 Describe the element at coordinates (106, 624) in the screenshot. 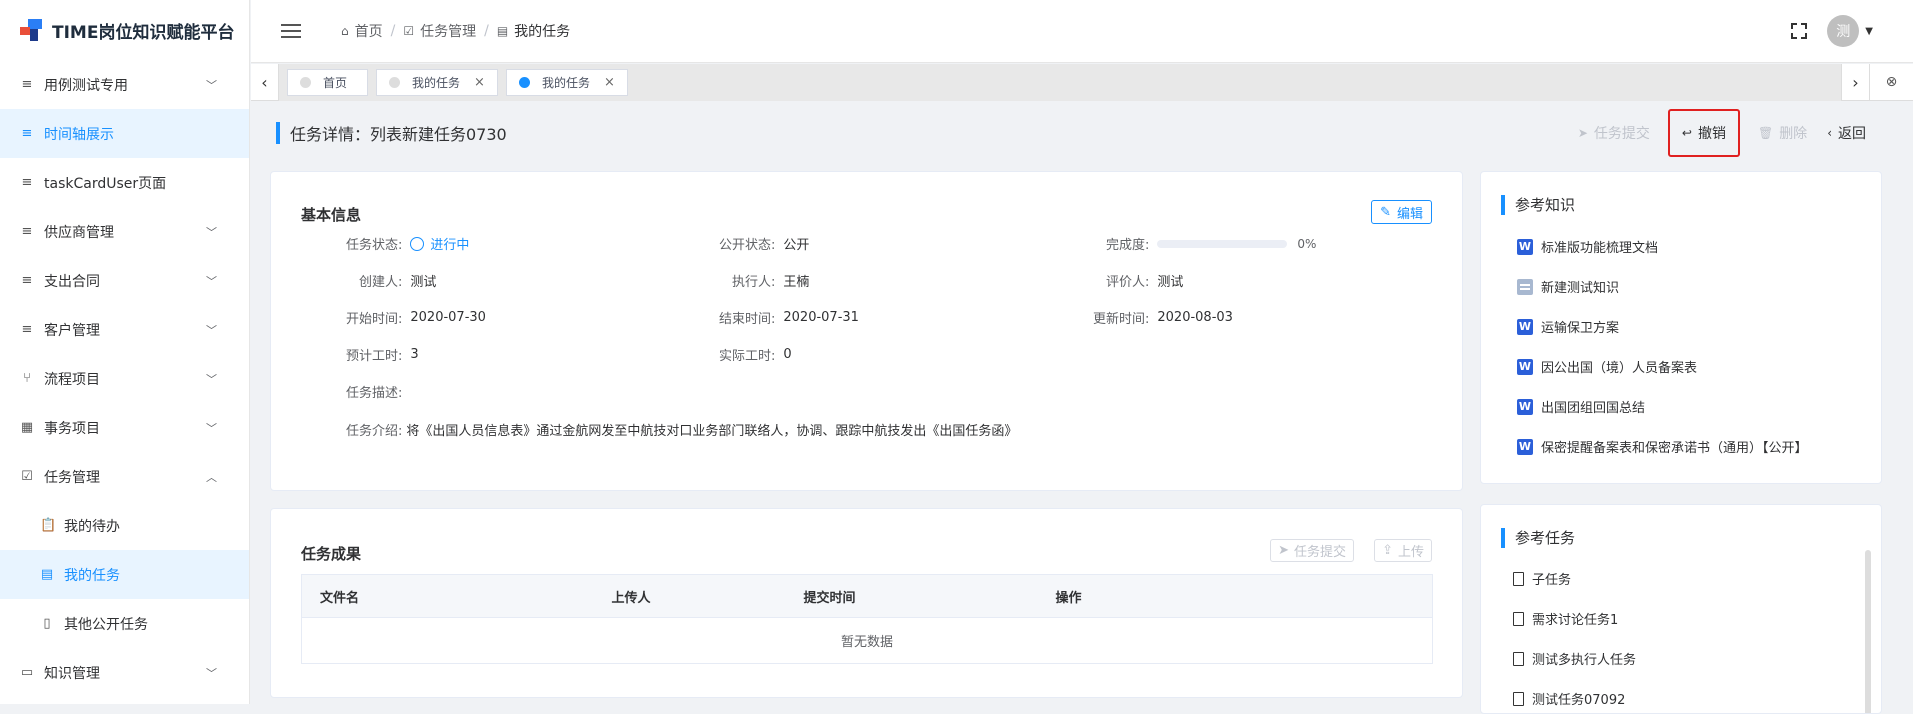

I see `sidebar-item-label: 其他公开任务` at that location.